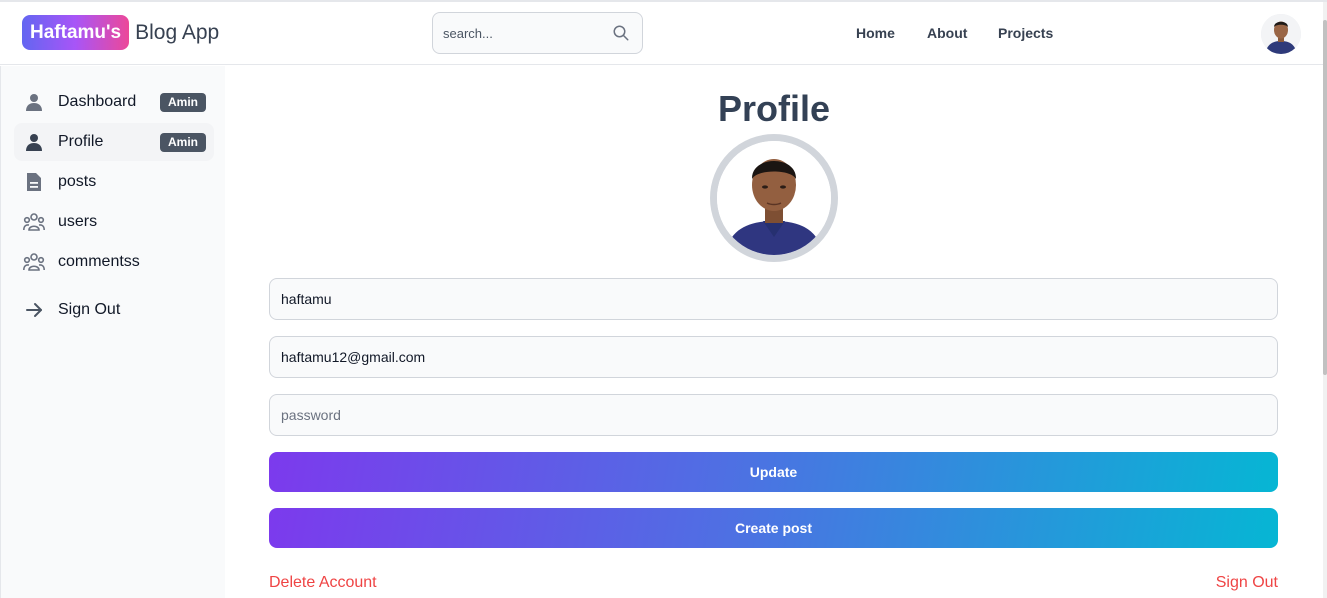 Image resolution: width=1327 pixels, height=598 pixels. I want to click on profile-picture, so click(774, 198).